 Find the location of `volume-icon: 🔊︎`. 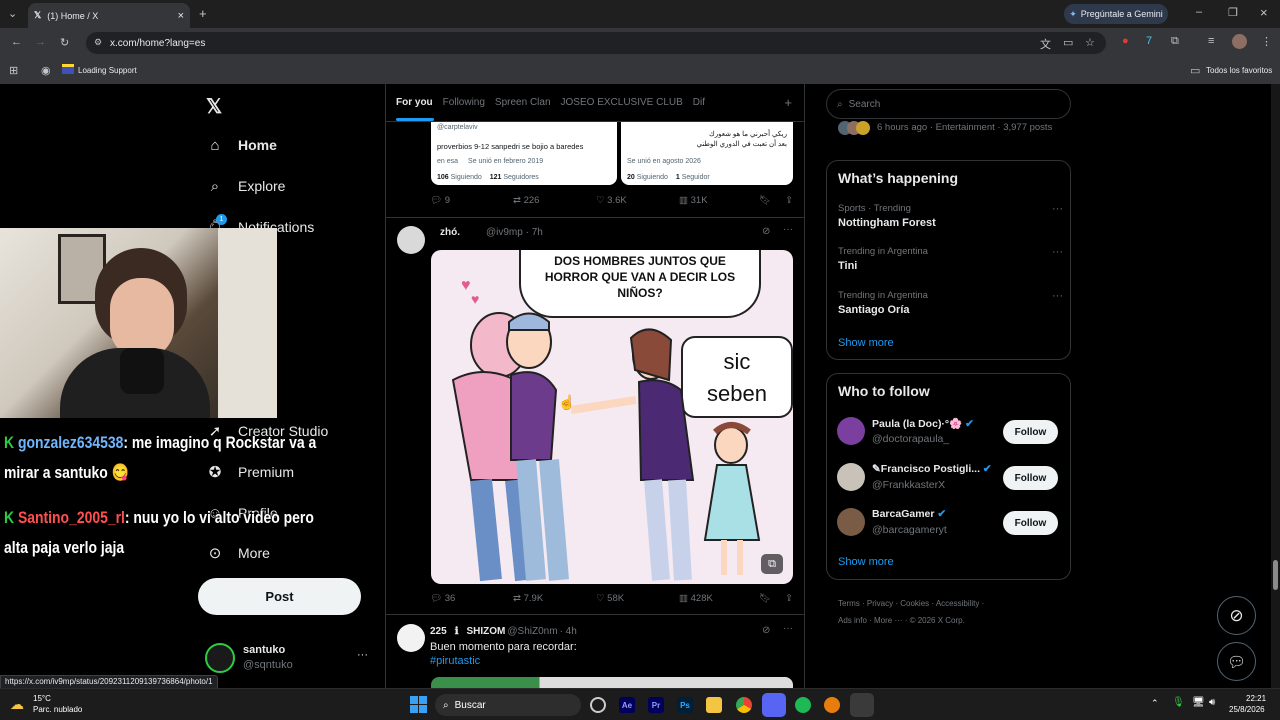

volume-icon: 🔊︎ is located at coordinates (1212, 702).